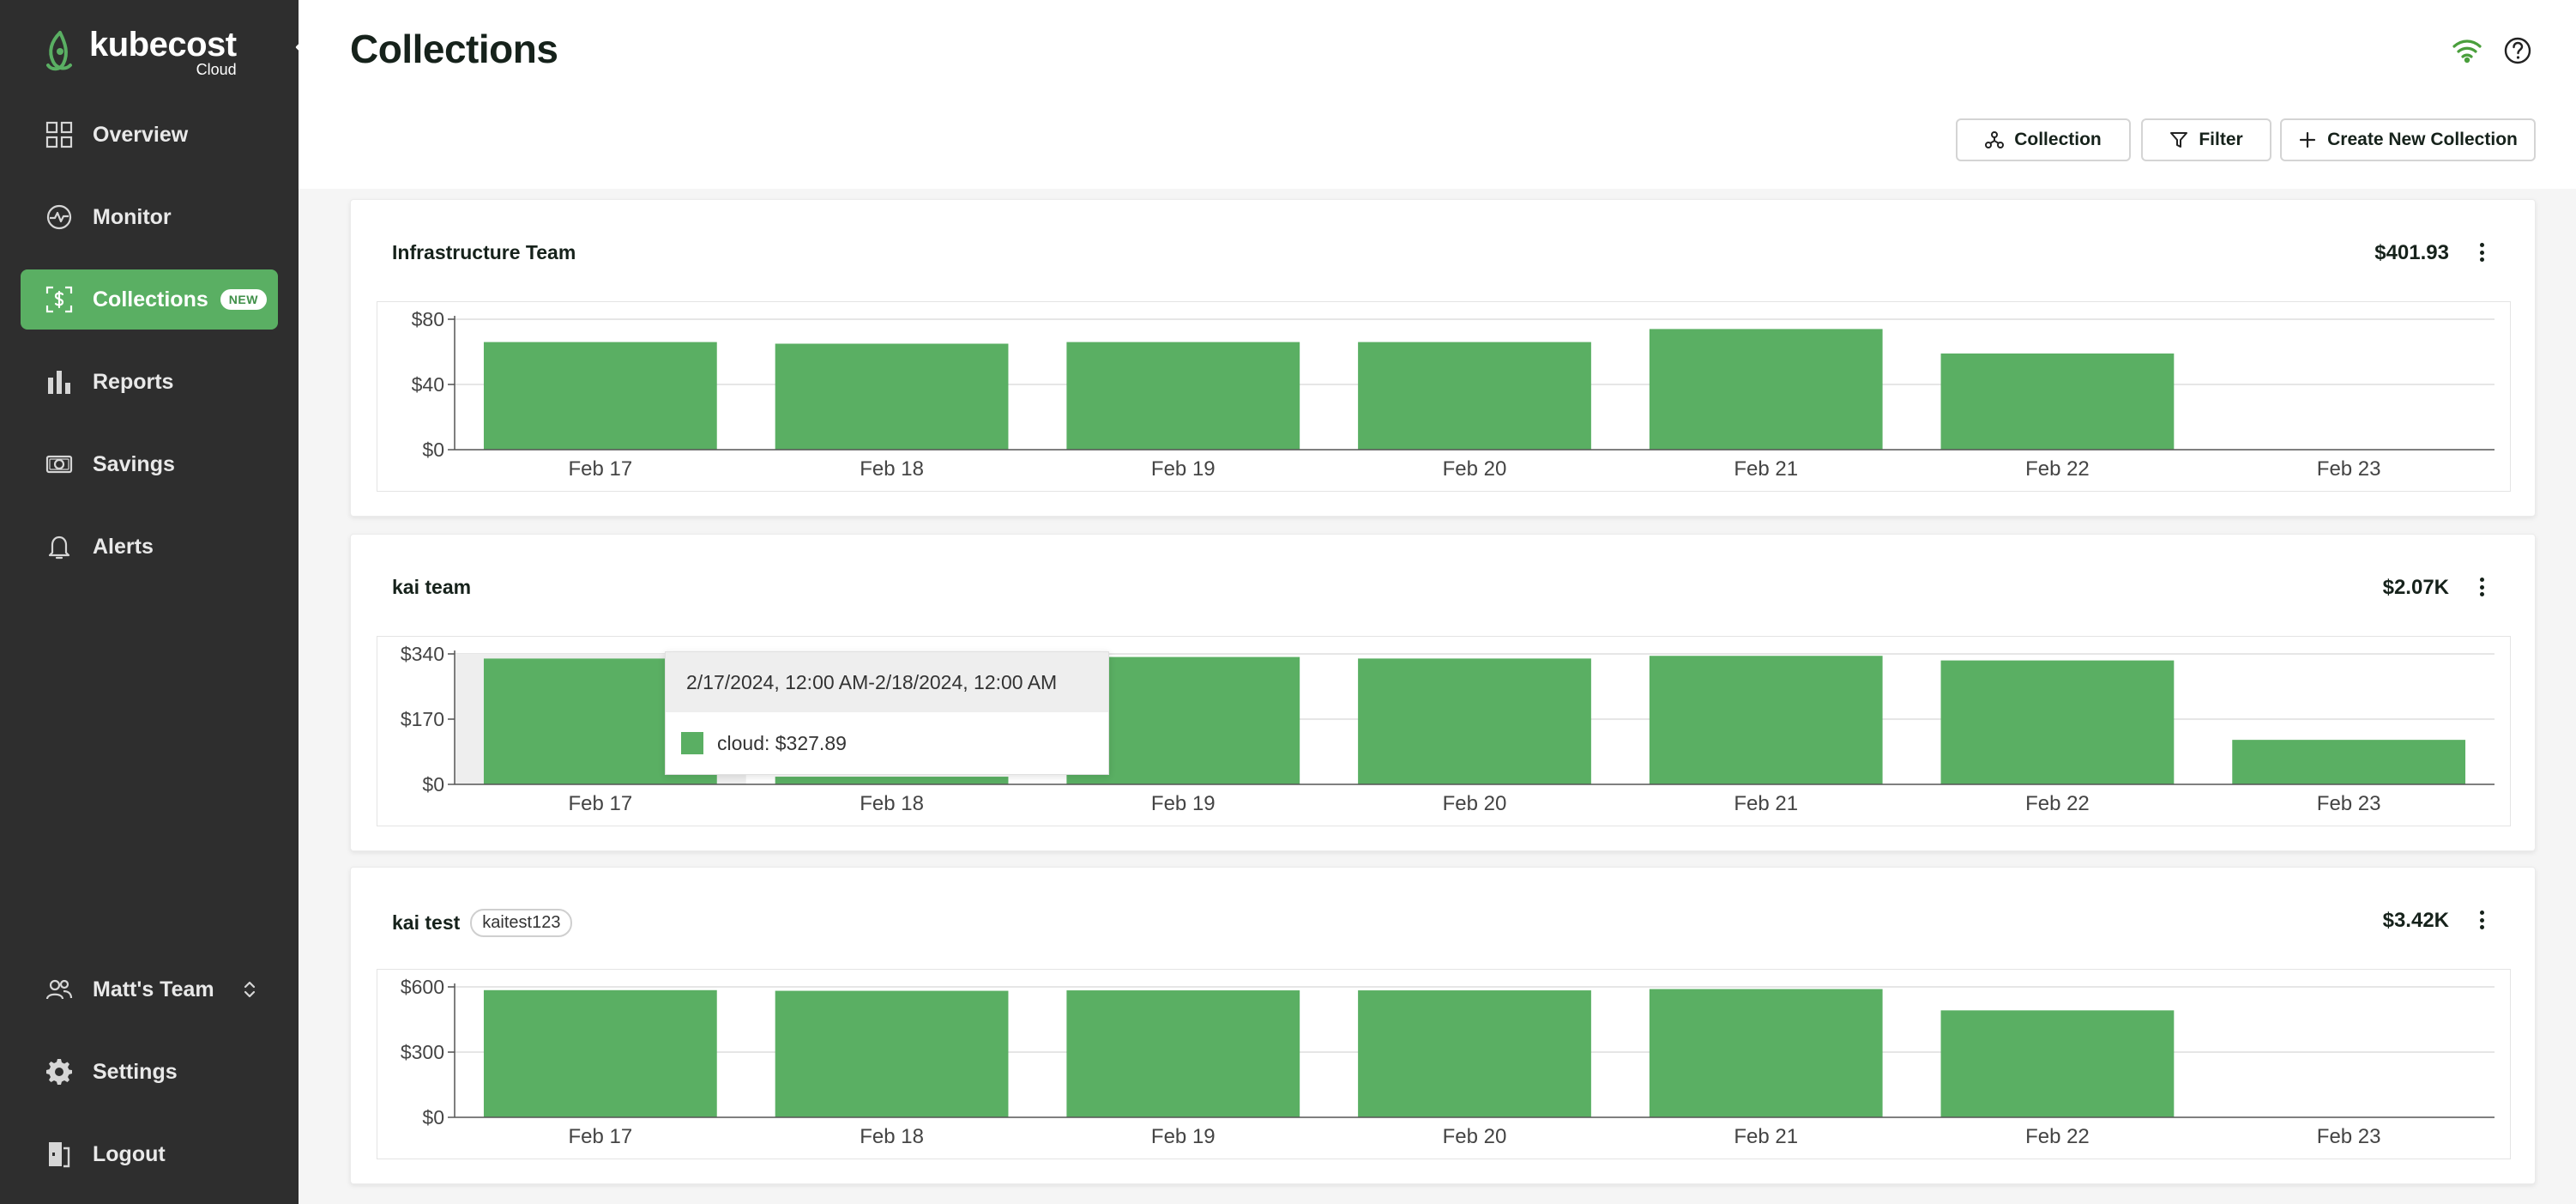 The width and height of the screenshot is (2576, 1204). What do you see at coordinates (2411, 252) in the screenshot?
I see `collection-total: $401.93` at bounding box center [2411, 252].